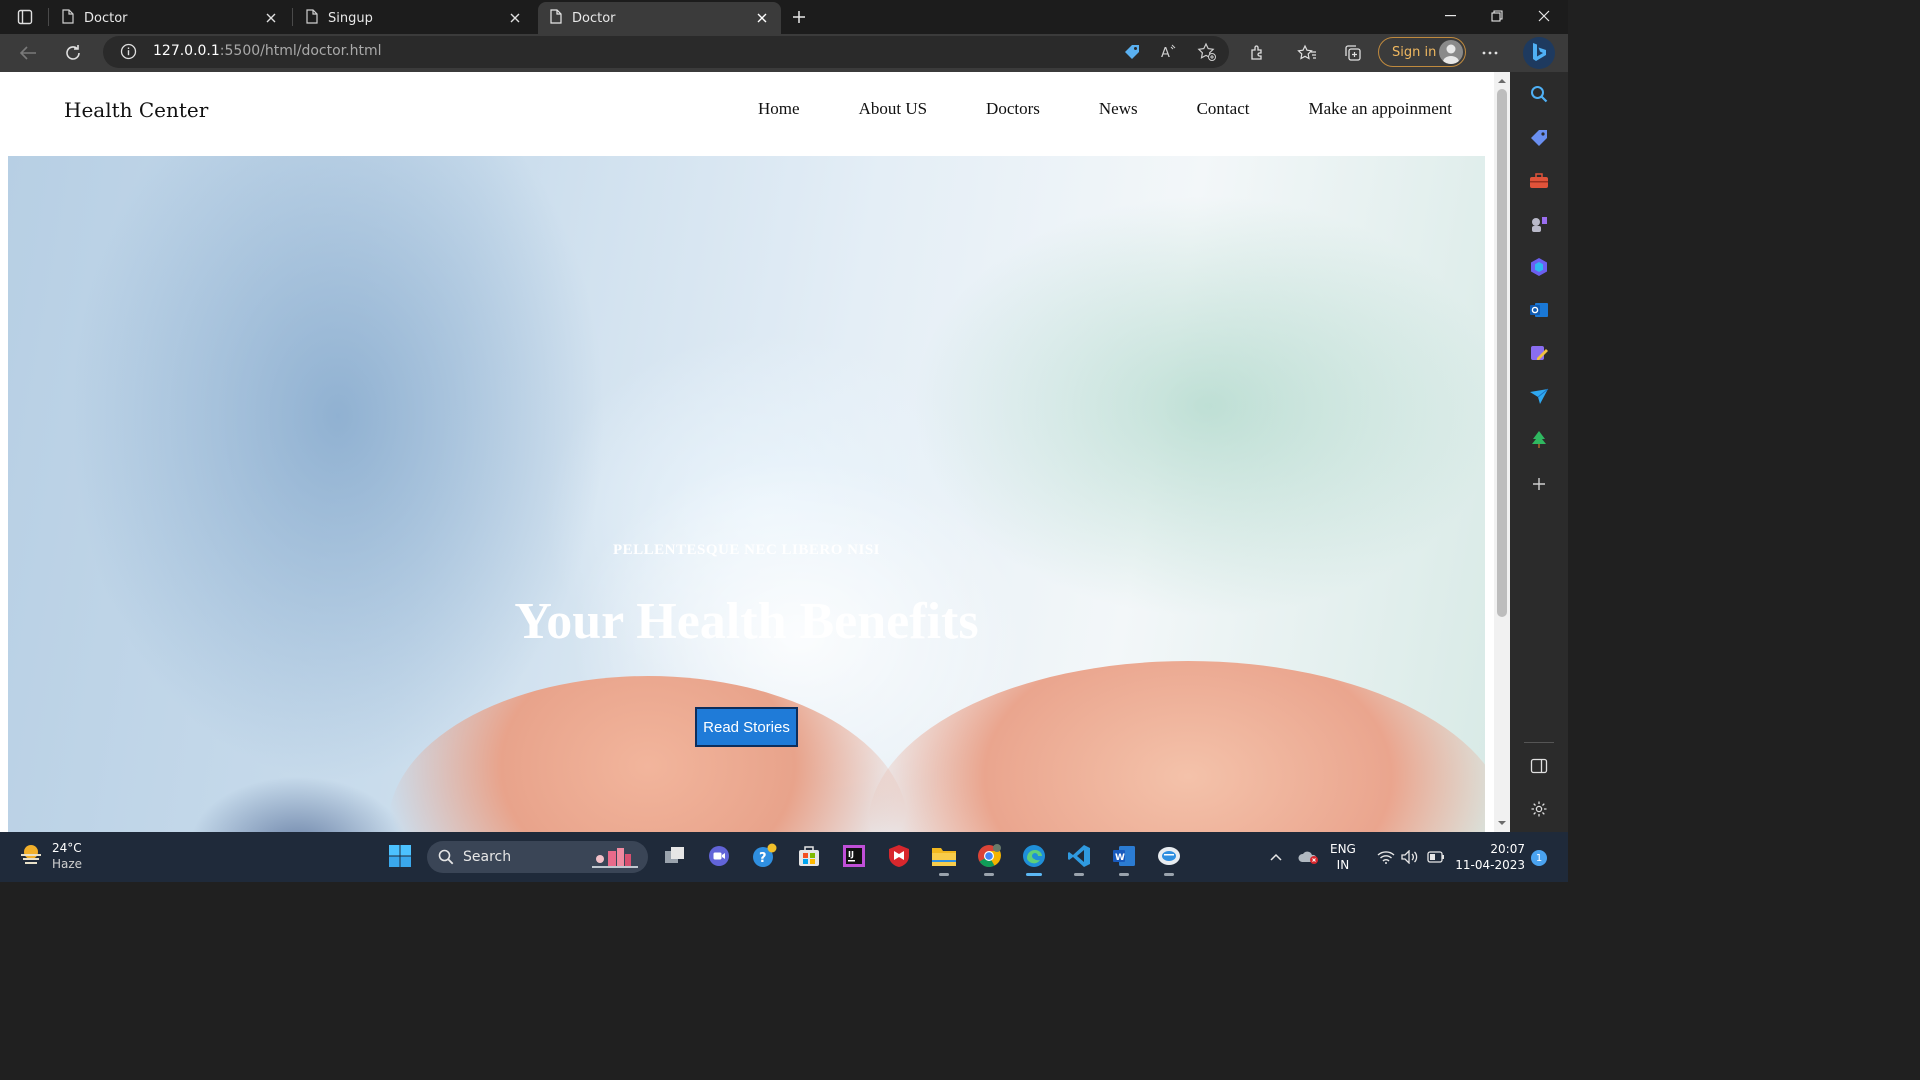 Image resolution: width=1920 pixels, height=1080 pixels. What do you see at coordinates (1539, 267) in the screenshot?
I see `microsoft-365-icon` at bounding box center [1539, 267].